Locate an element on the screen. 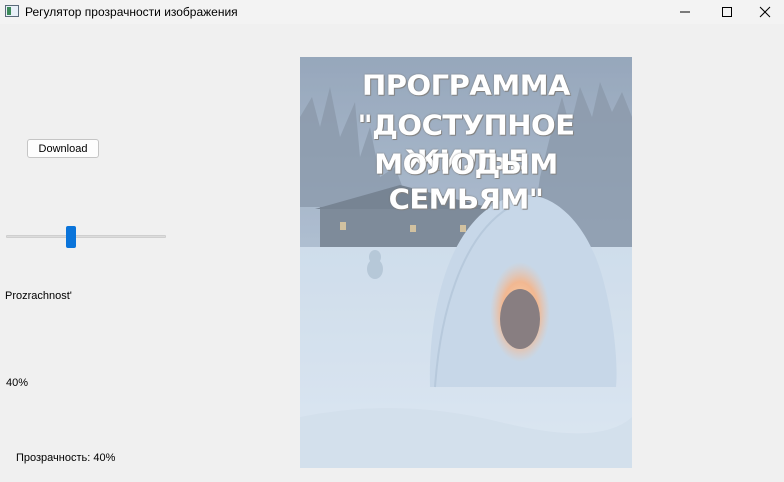 The height and width of the screenshot is (482, 784). minimize-icon is located at coordinates (685, 12).